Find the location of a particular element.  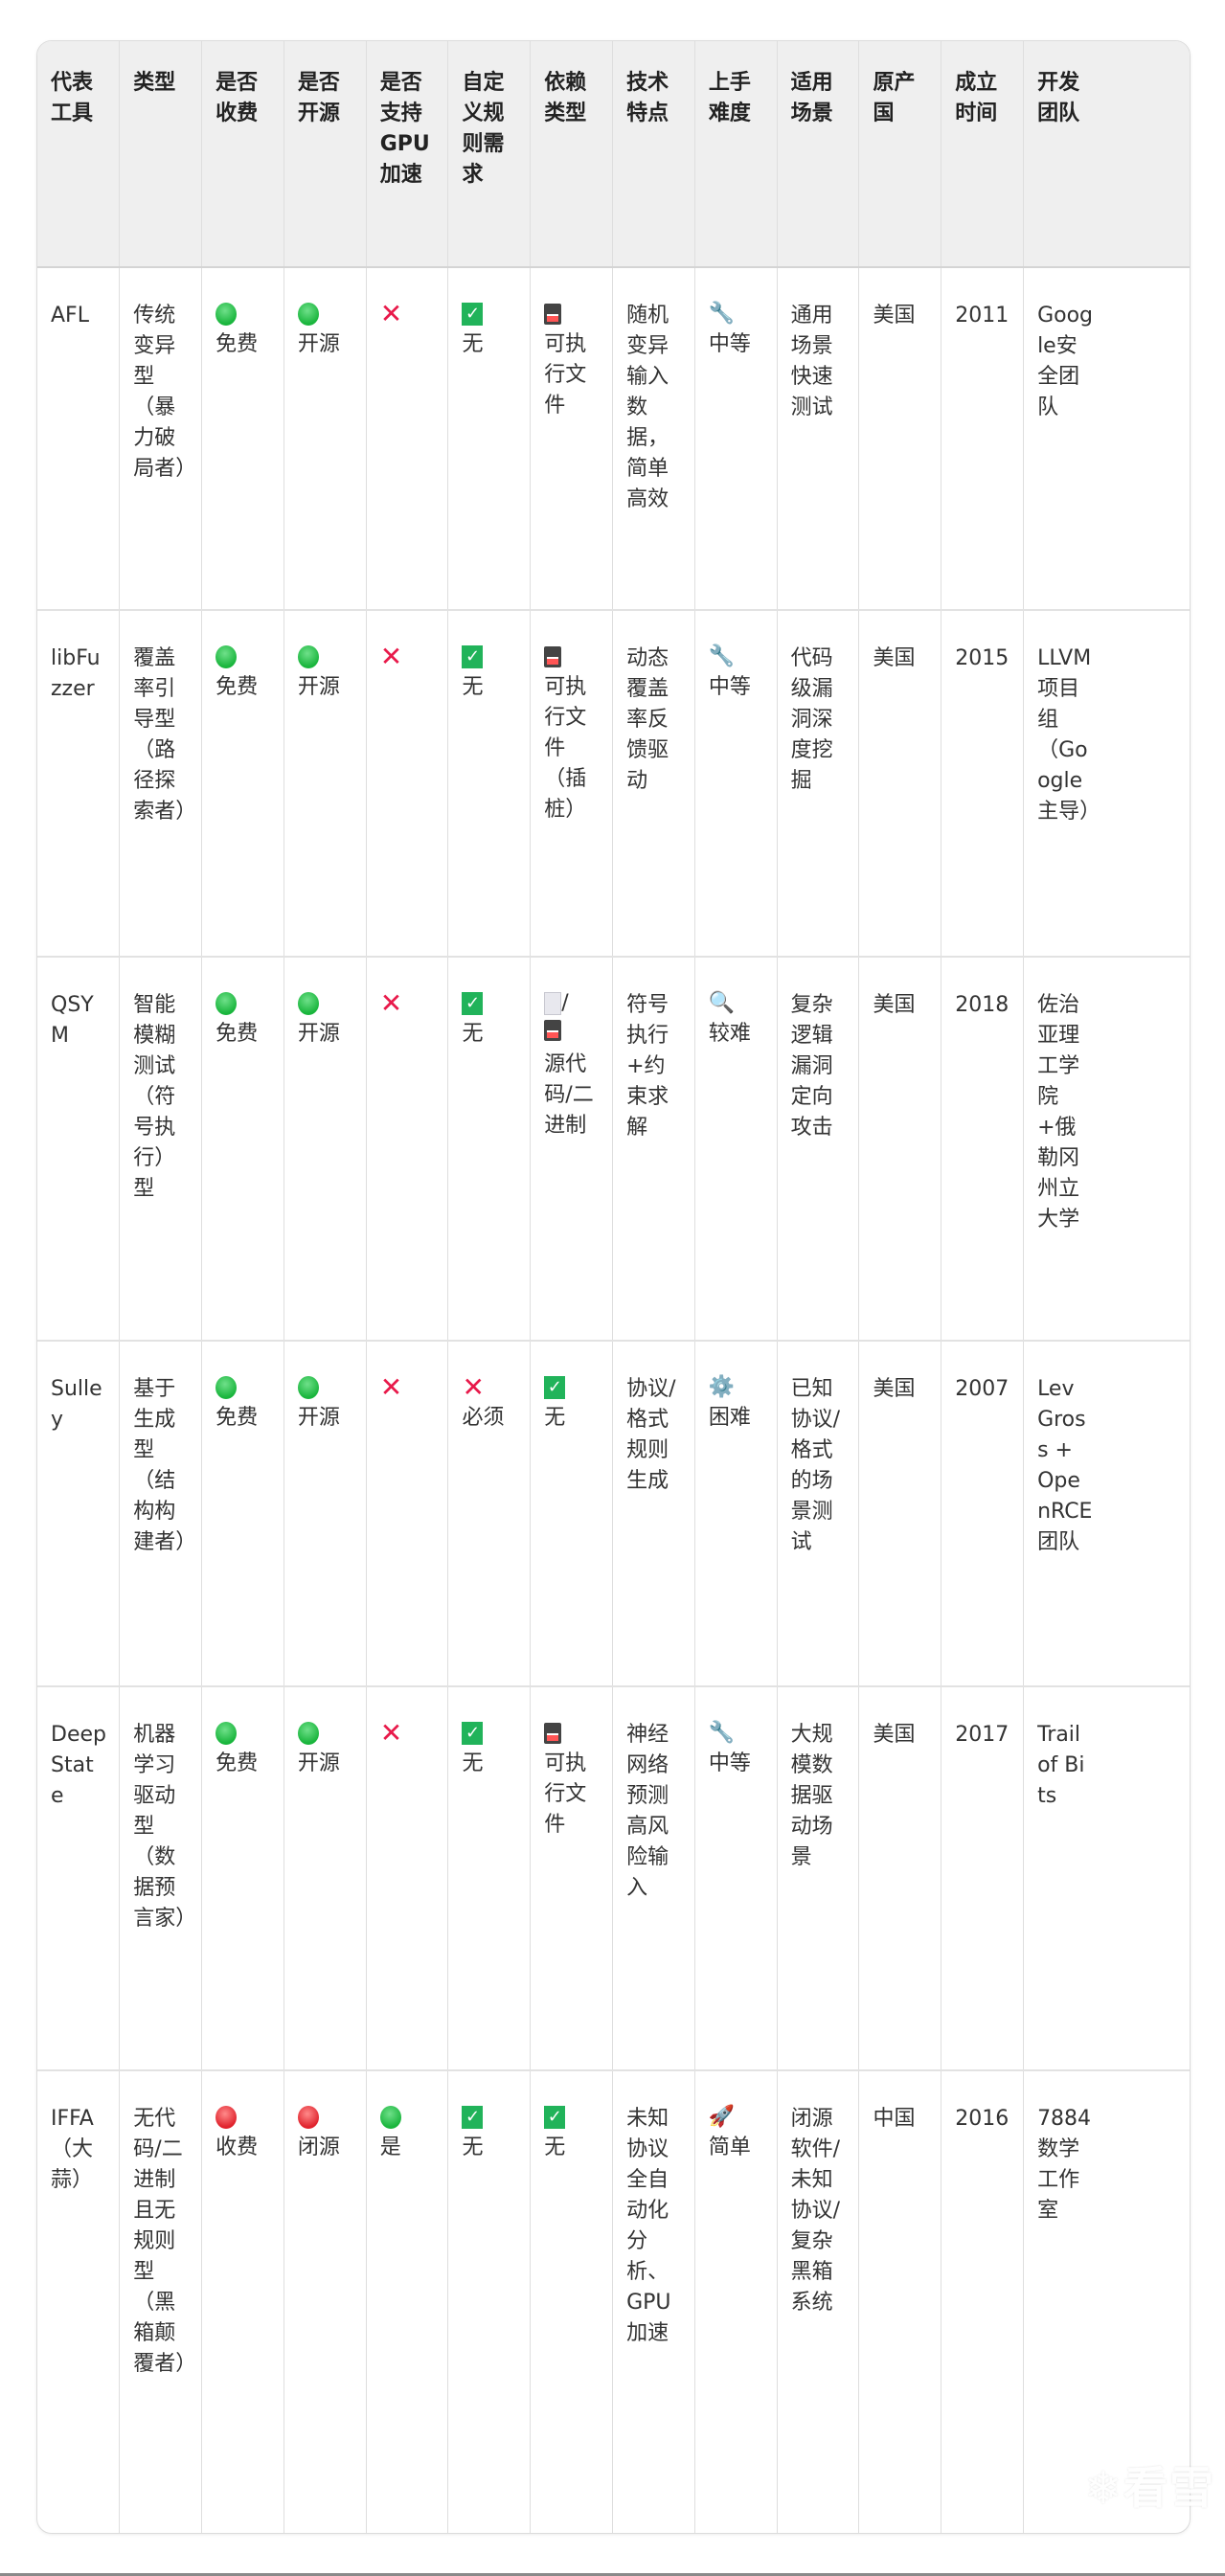

tech-features-cell: 动态覆盖率反馈驱动 is located at coordinates (654, 783).